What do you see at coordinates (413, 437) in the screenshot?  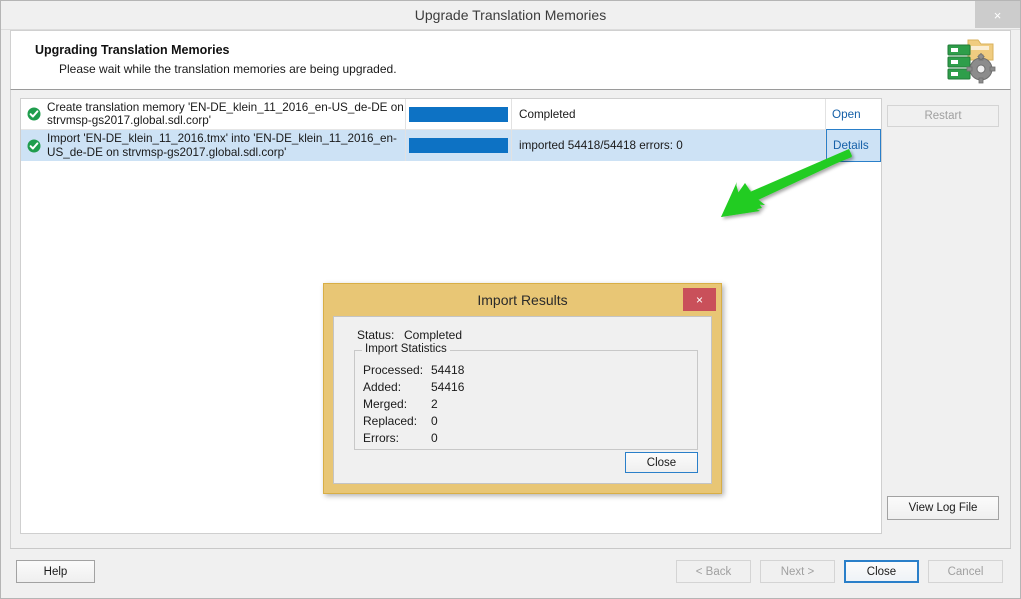 I see `list-item: Errors: 0` at bounding box center [413, 437].